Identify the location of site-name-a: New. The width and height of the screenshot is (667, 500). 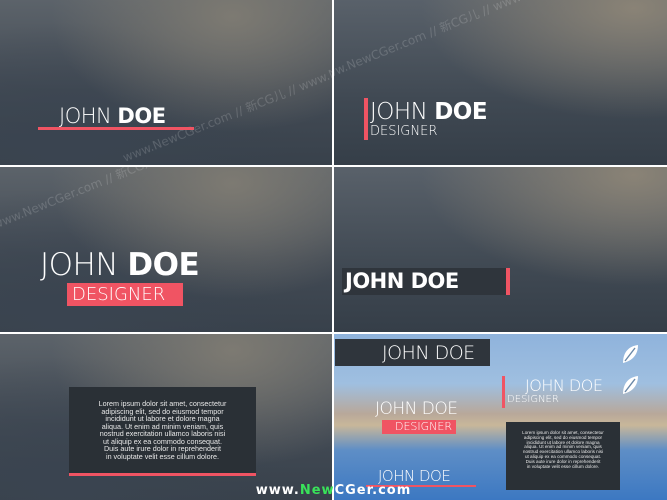
(317, 490).